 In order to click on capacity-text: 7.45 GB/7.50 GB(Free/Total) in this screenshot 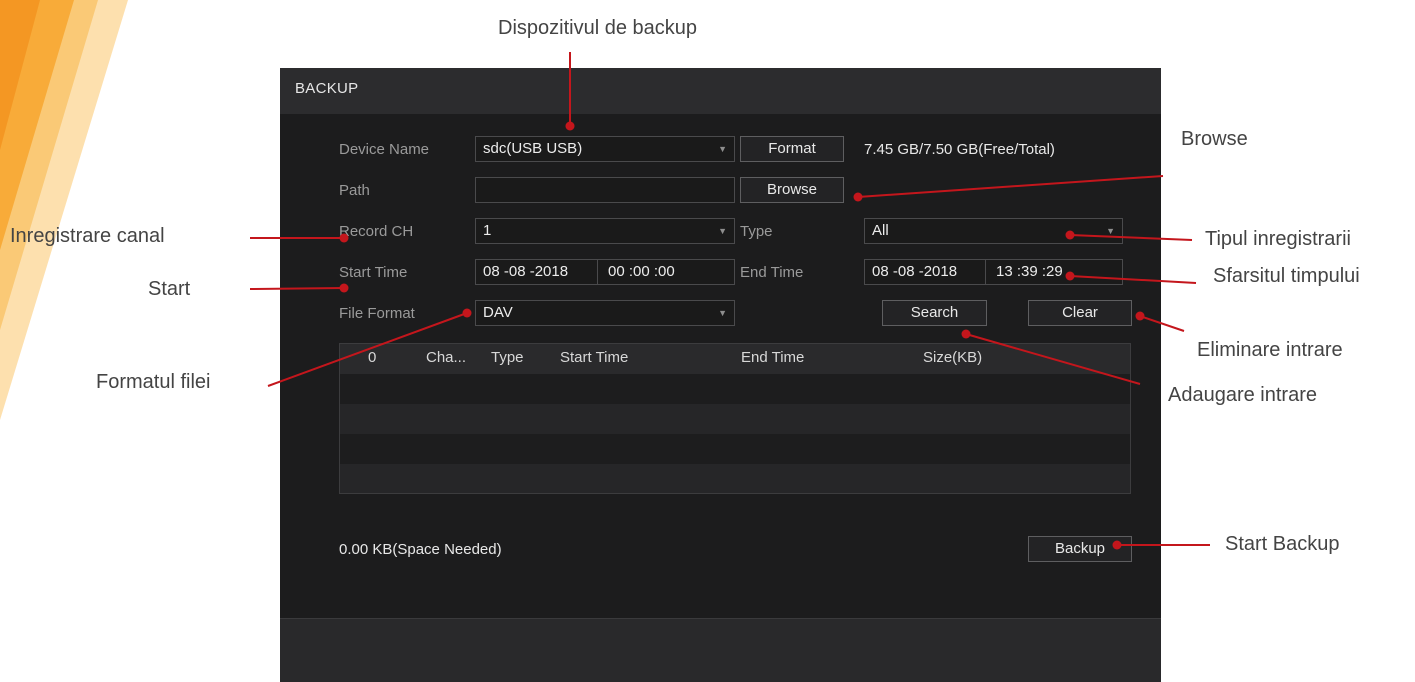, I will do `click(959, 149)`.